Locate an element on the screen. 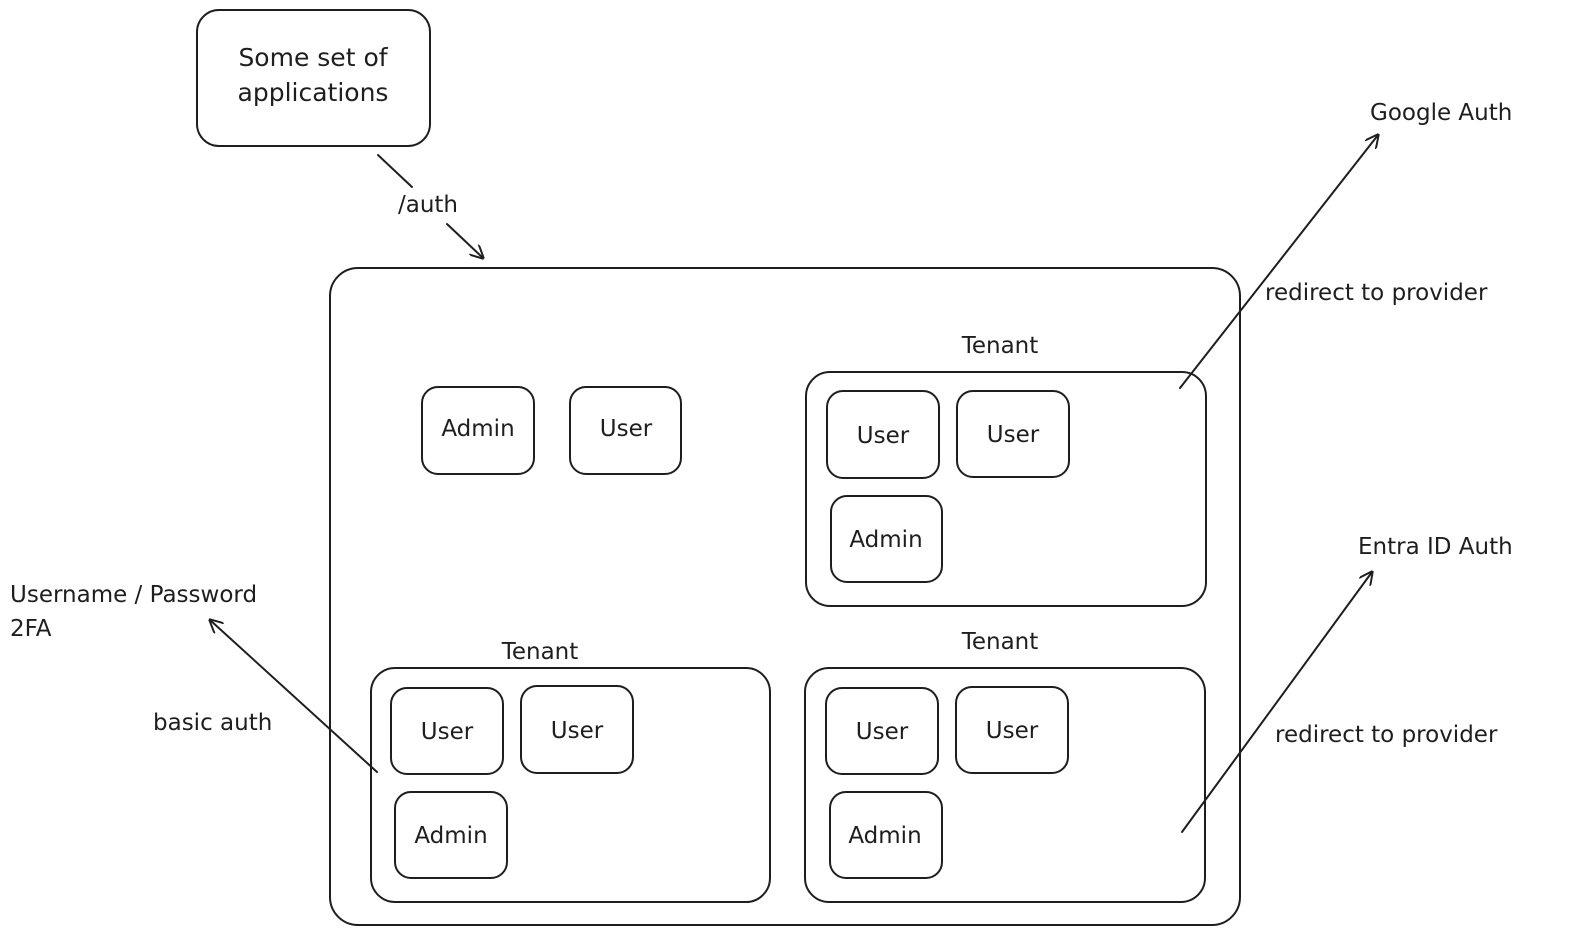  root-role-admin: Admin is located at coordinates (478, 430).